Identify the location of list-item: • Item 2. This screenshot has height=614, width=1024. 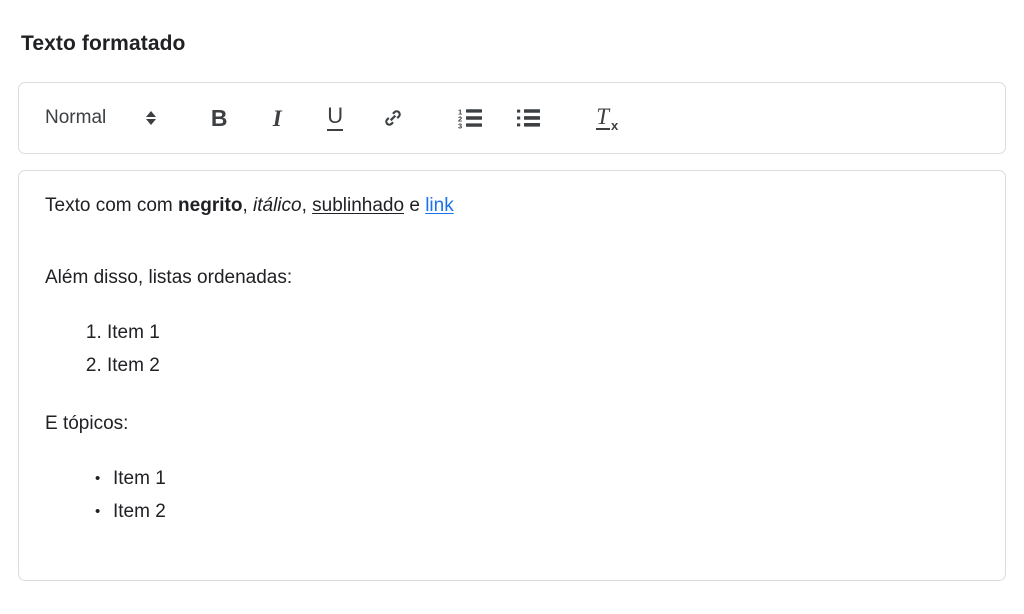
(537, 511).